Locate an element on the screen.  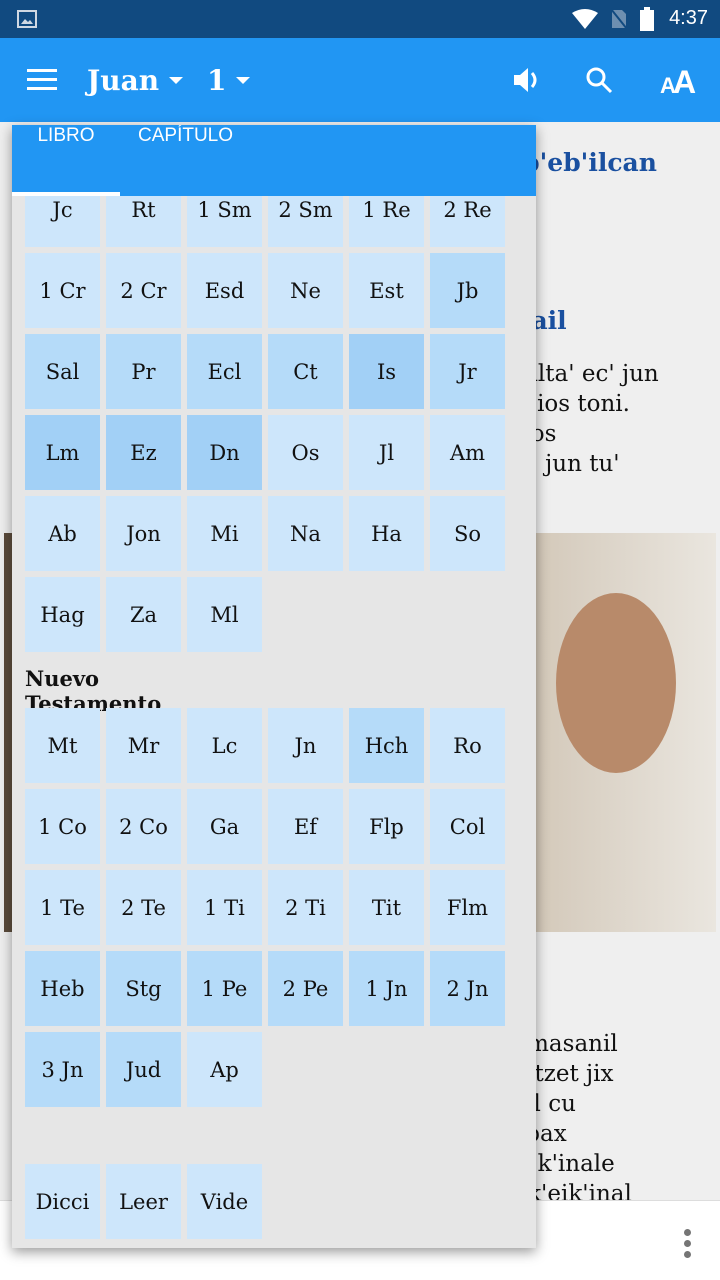
book-selector: Juan is located at coordinates (135, 80).